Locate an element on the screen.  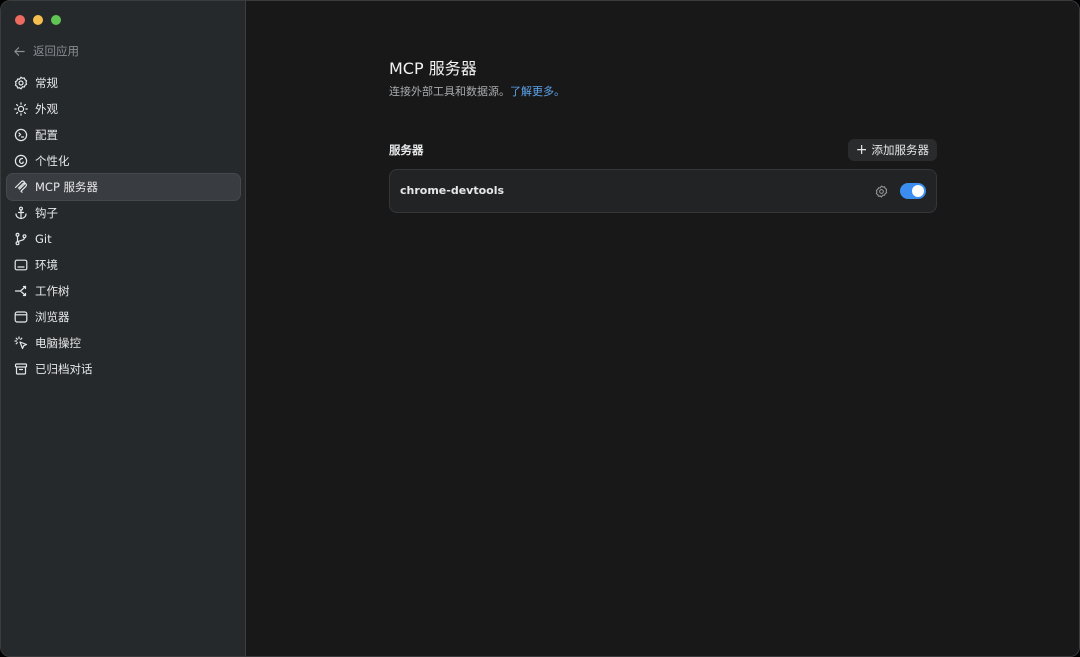
server-enabled-toggle is located at coordinates (913, 191).